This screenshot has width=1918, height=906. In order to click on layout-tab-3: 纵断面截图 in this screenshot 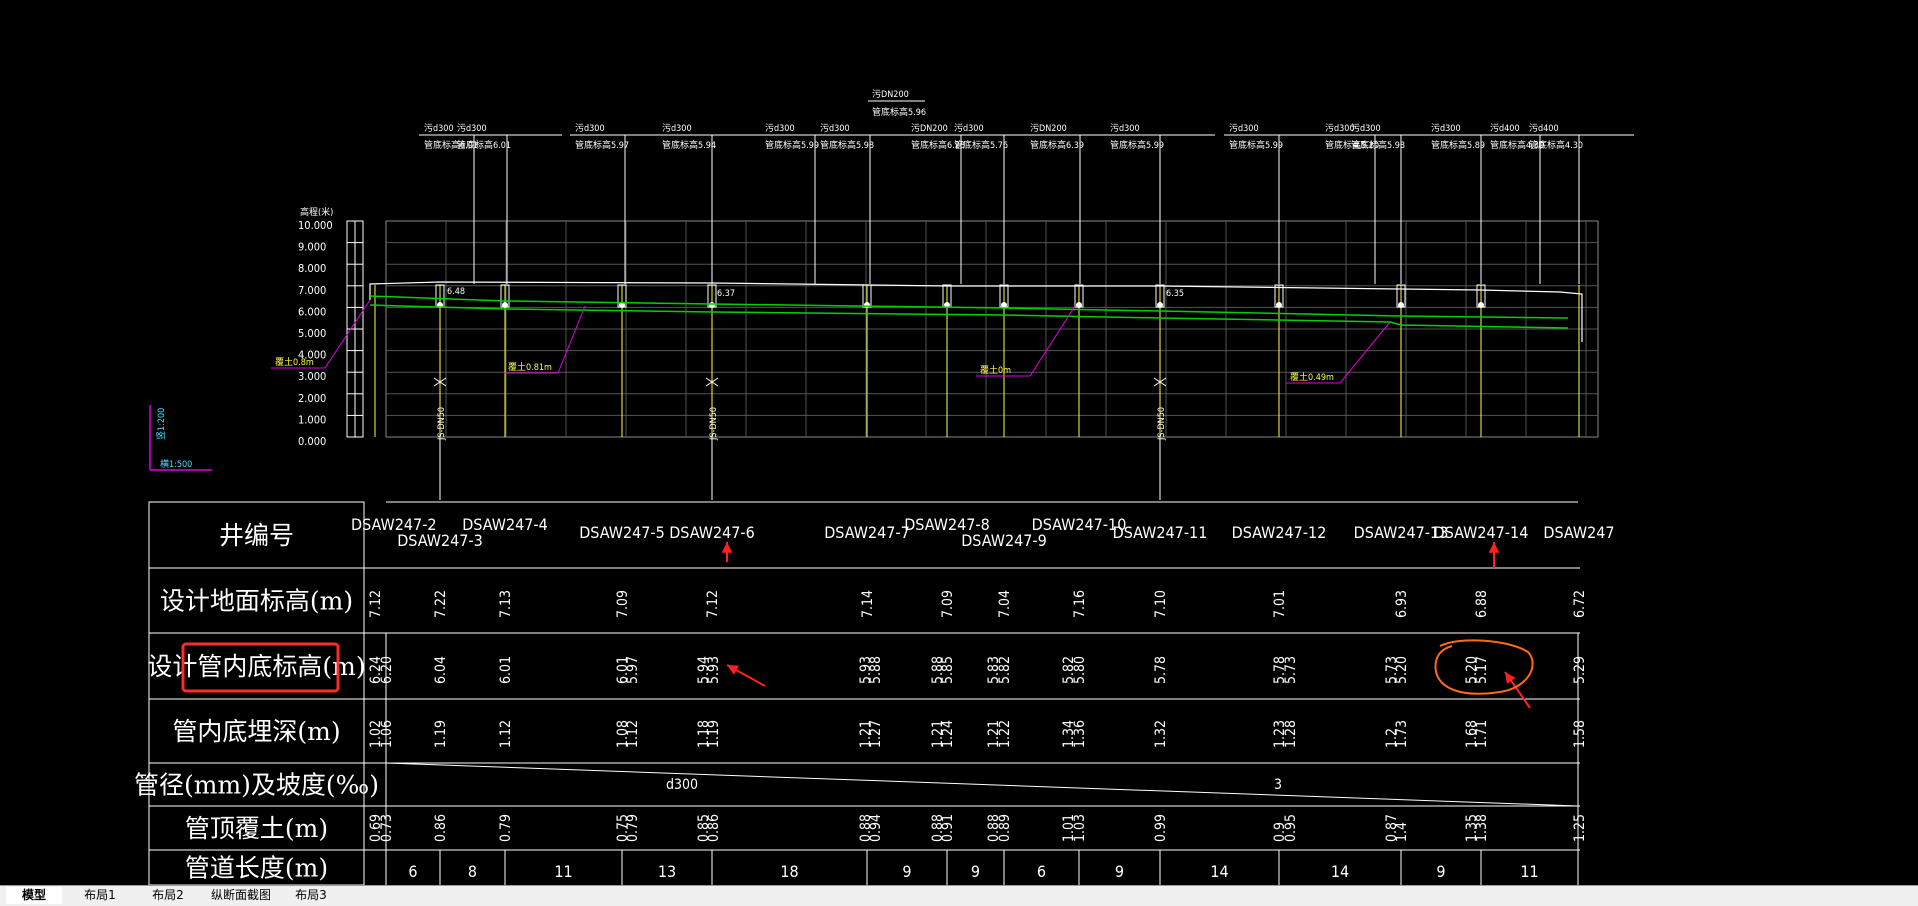, I will do `click(241, 895)`.